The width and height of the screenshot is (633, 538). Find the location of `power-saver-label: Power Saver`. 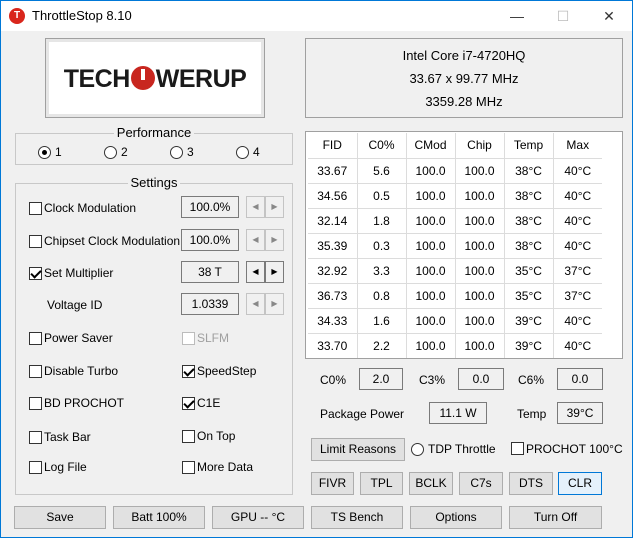

power-saver-label: Power Saver is located at coordinates (78, 338).